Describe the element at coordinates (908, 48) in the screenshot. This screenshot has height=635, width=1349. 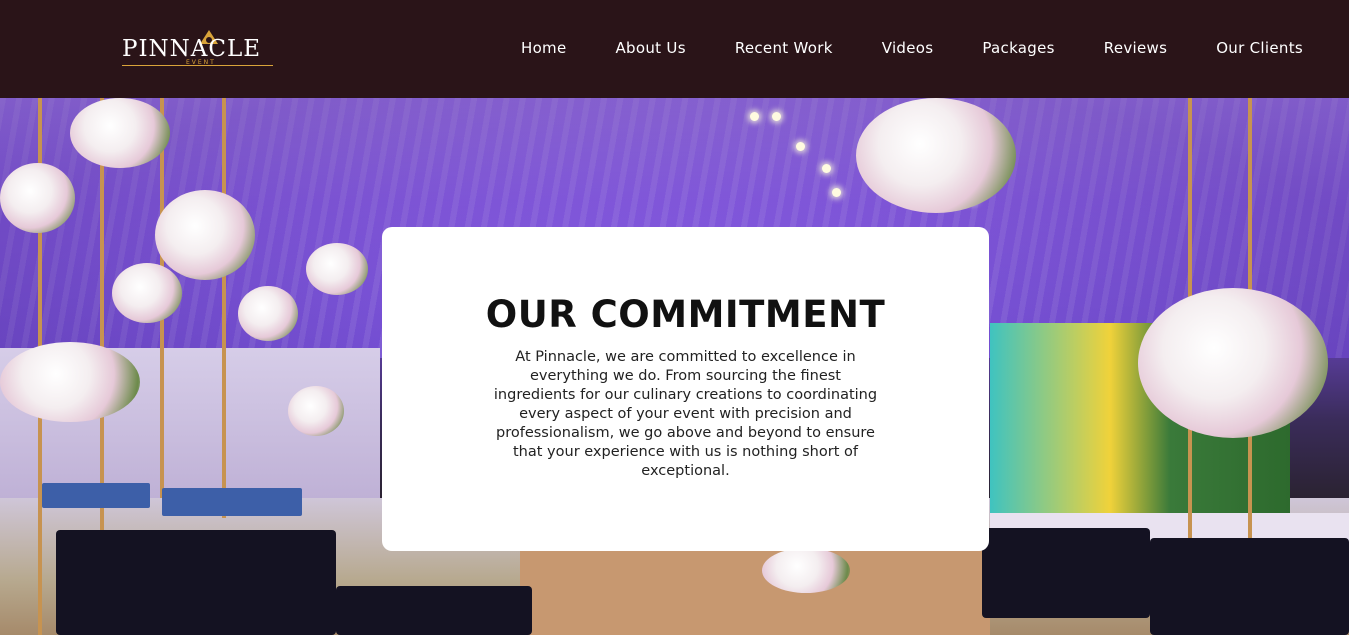
I see `nav-videos: Videos` at that location.